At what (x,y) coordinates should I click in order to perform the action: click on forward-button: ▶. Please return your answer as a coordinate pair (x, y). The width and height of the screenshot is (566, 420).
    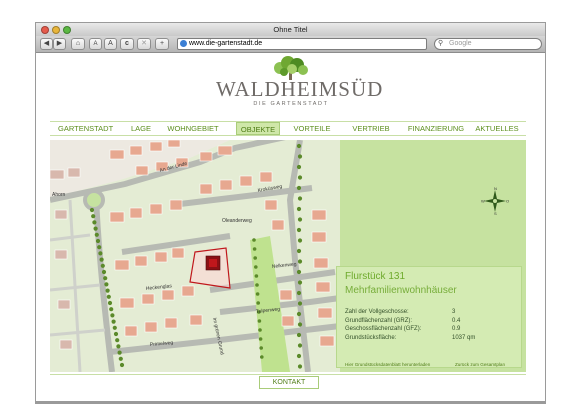
    Looking at the image, I should click on (59, 44).